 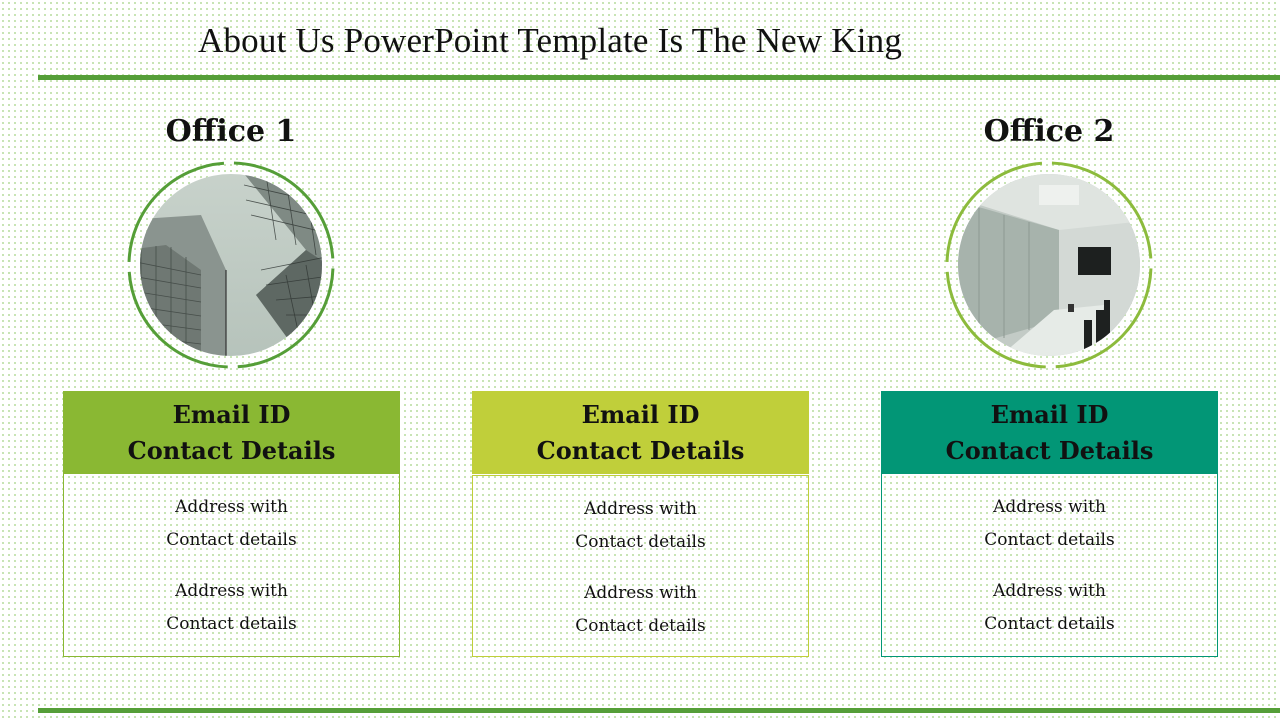 I want to click on office-1-photo, so click(x=231, y=265).